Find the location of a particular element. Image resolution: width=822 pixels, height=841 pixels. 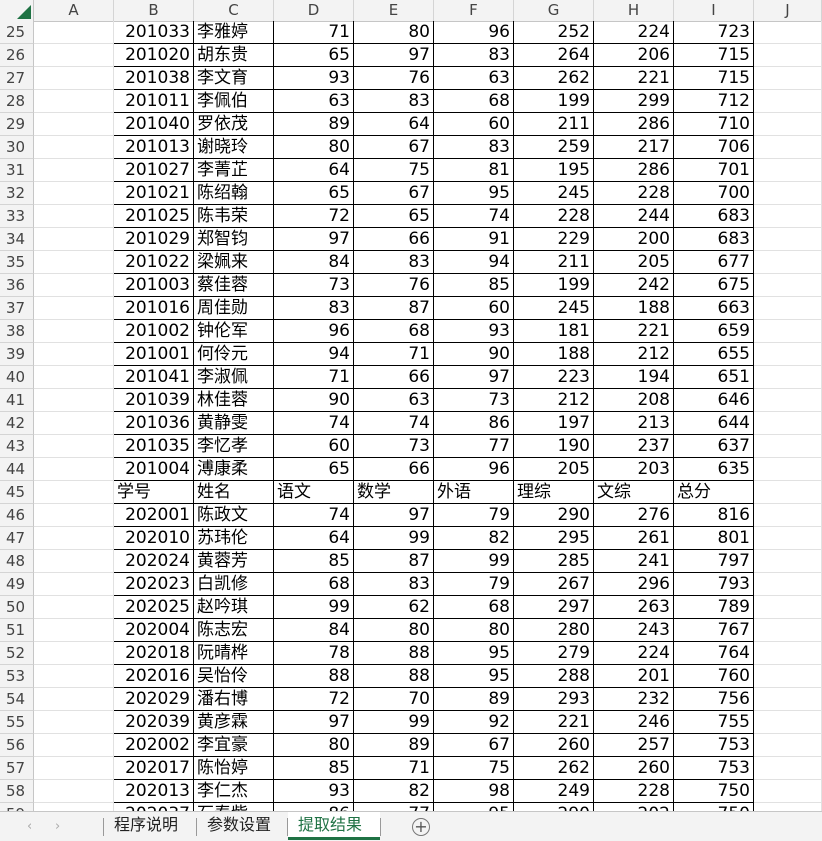

cell-score: 89 is located at coordinates (394, 745).